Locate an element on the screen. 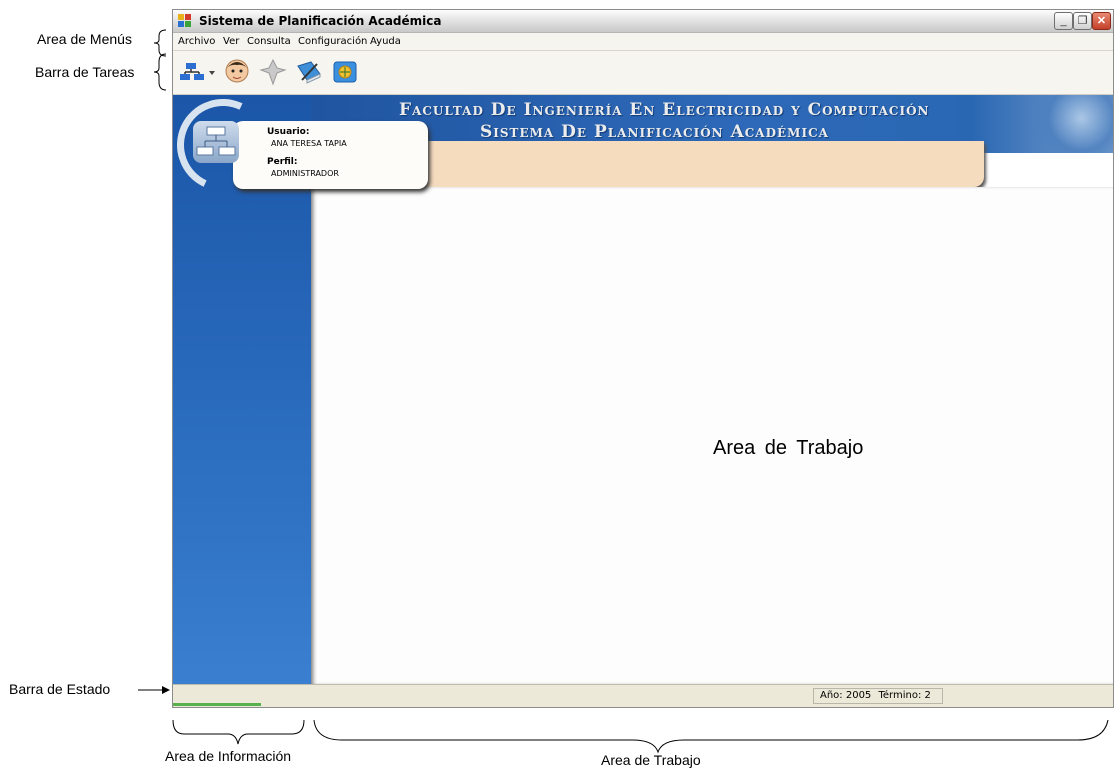 The height and width of the screenshot is (771, 1114). browser-icon is located at coordinates (345, 72).